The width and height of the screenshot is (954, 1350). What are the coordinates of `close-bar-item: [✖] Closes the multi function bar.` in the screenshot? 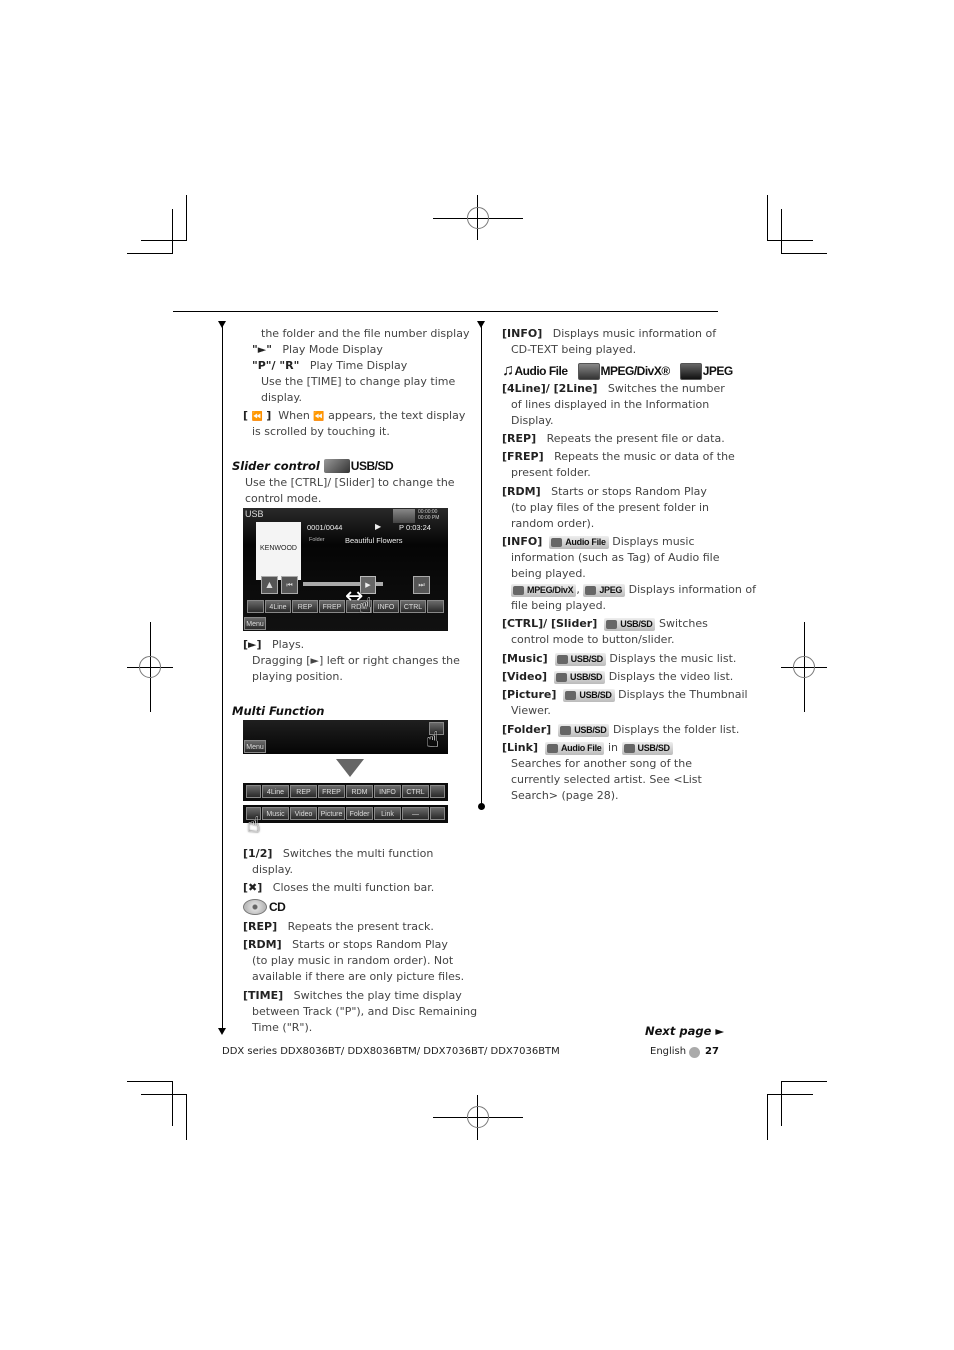 It's located at (338, 888).